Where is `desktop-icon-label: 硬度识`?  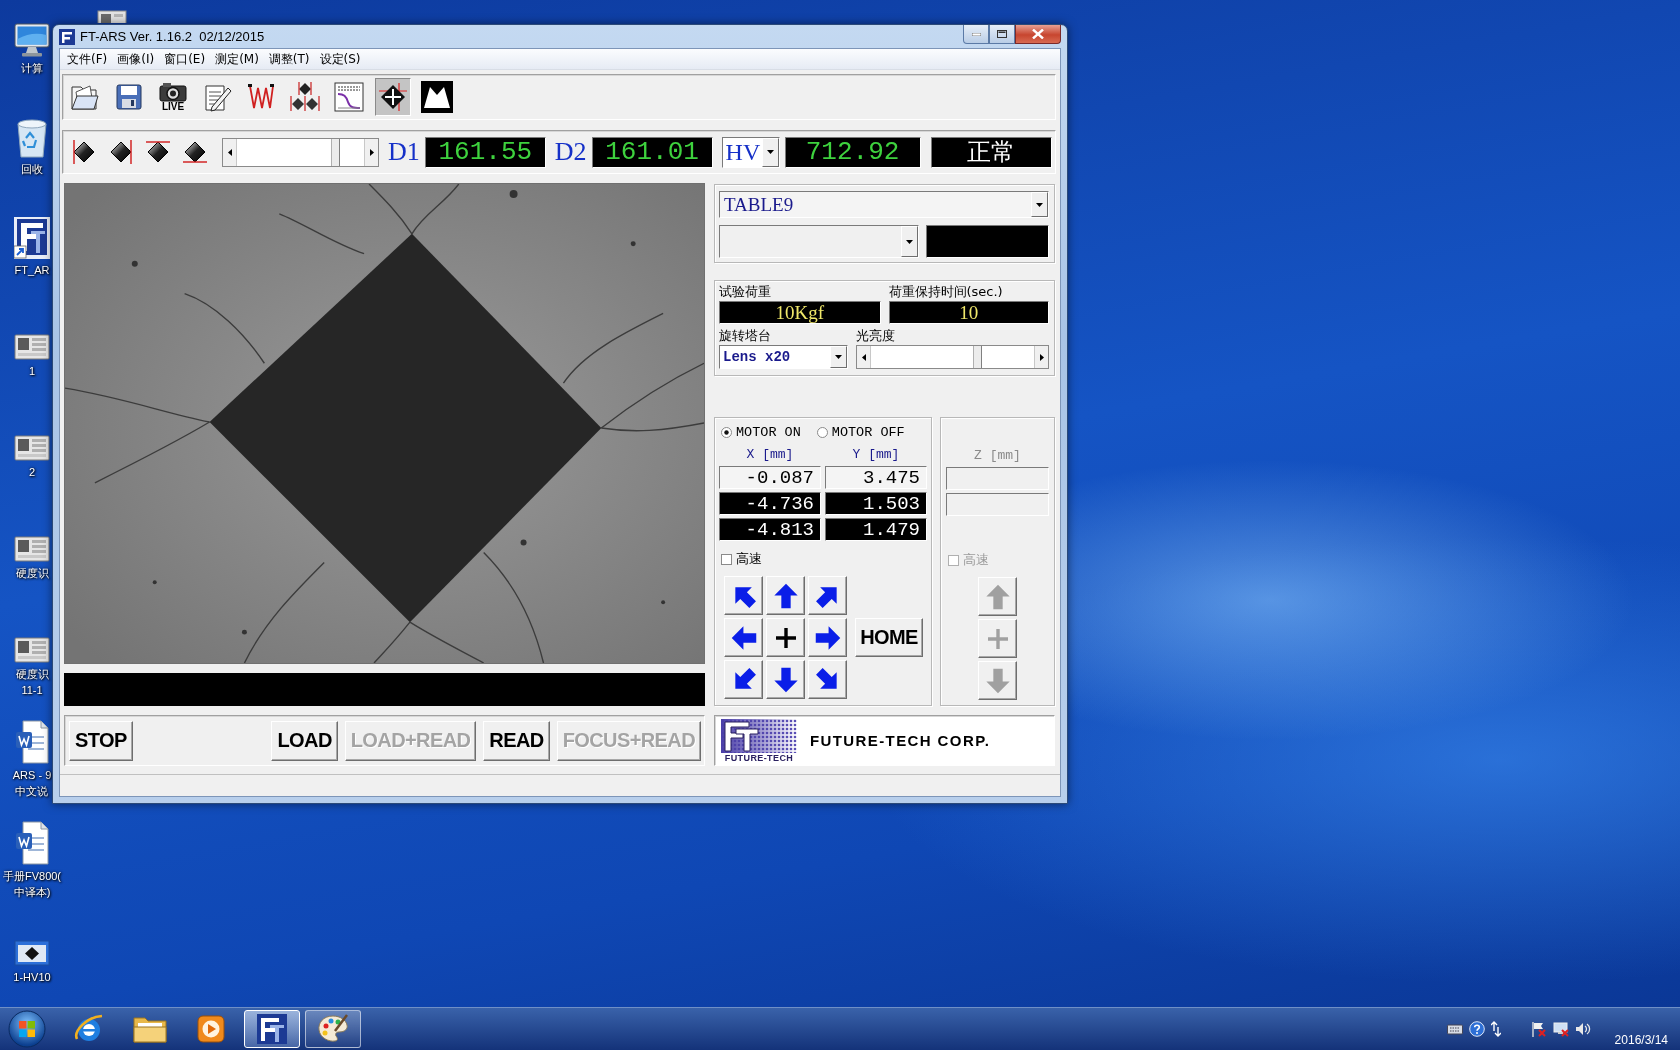 desktop-icon-label: 硬度识 is located at coordinates (32, 573).